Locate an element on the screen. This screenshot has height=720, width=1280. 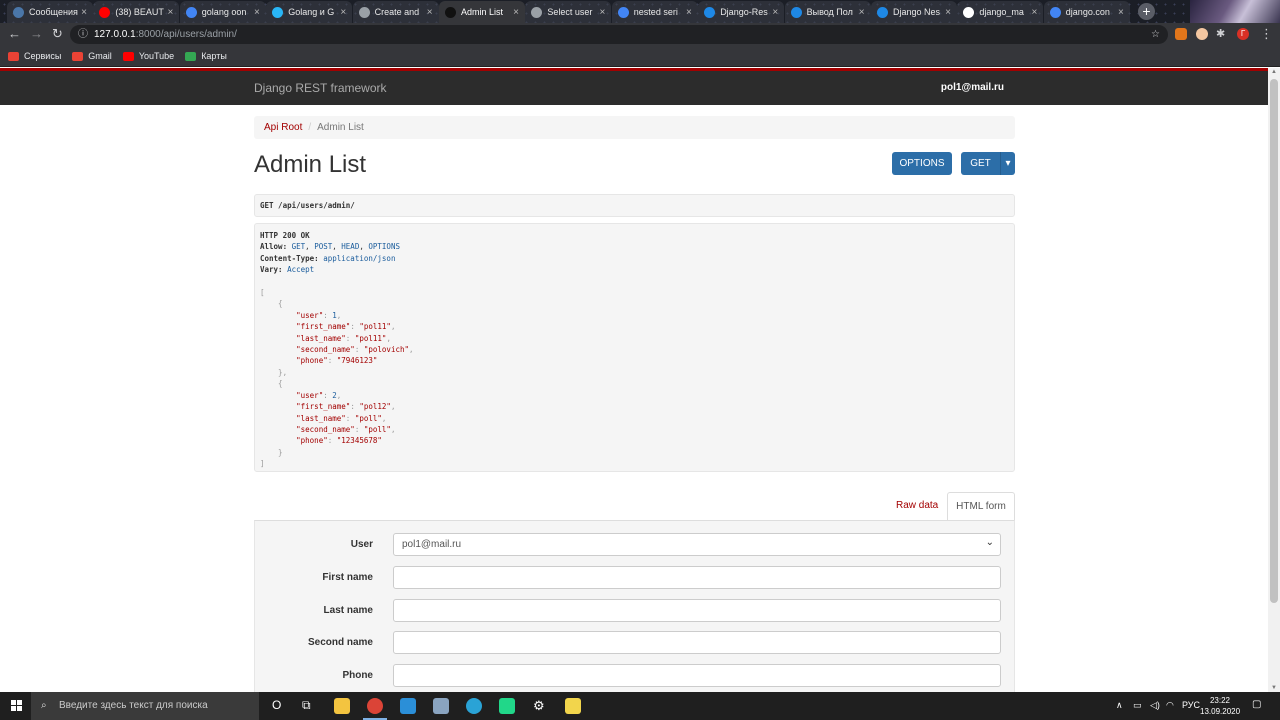
input-language: РУС is located at coordinates (1191, 705).